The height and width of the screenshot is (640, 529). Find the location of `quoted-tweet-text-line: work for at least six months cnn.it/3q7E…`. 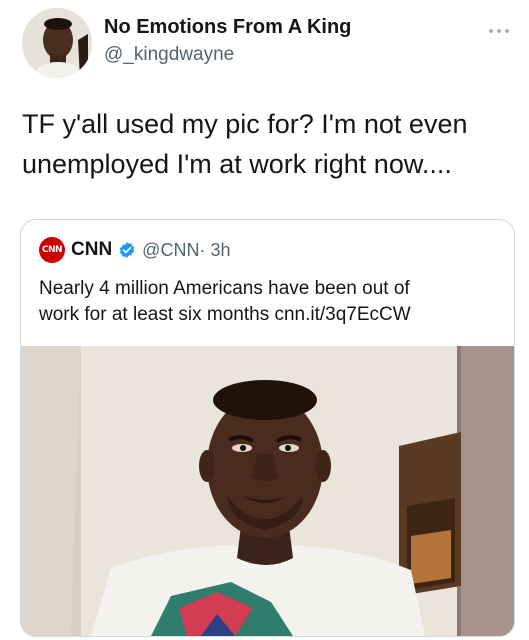

quoted-tweet-text-line: work for at least six months cnn.it/3q7E… is located at coordinates (225, 314).